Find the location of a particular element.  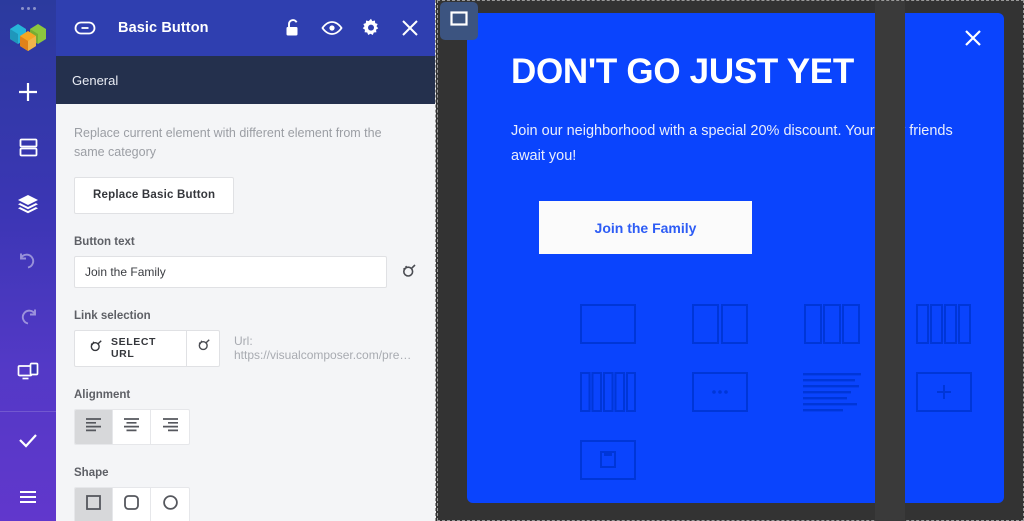

align-center-button is located at coordinates (132, 426).